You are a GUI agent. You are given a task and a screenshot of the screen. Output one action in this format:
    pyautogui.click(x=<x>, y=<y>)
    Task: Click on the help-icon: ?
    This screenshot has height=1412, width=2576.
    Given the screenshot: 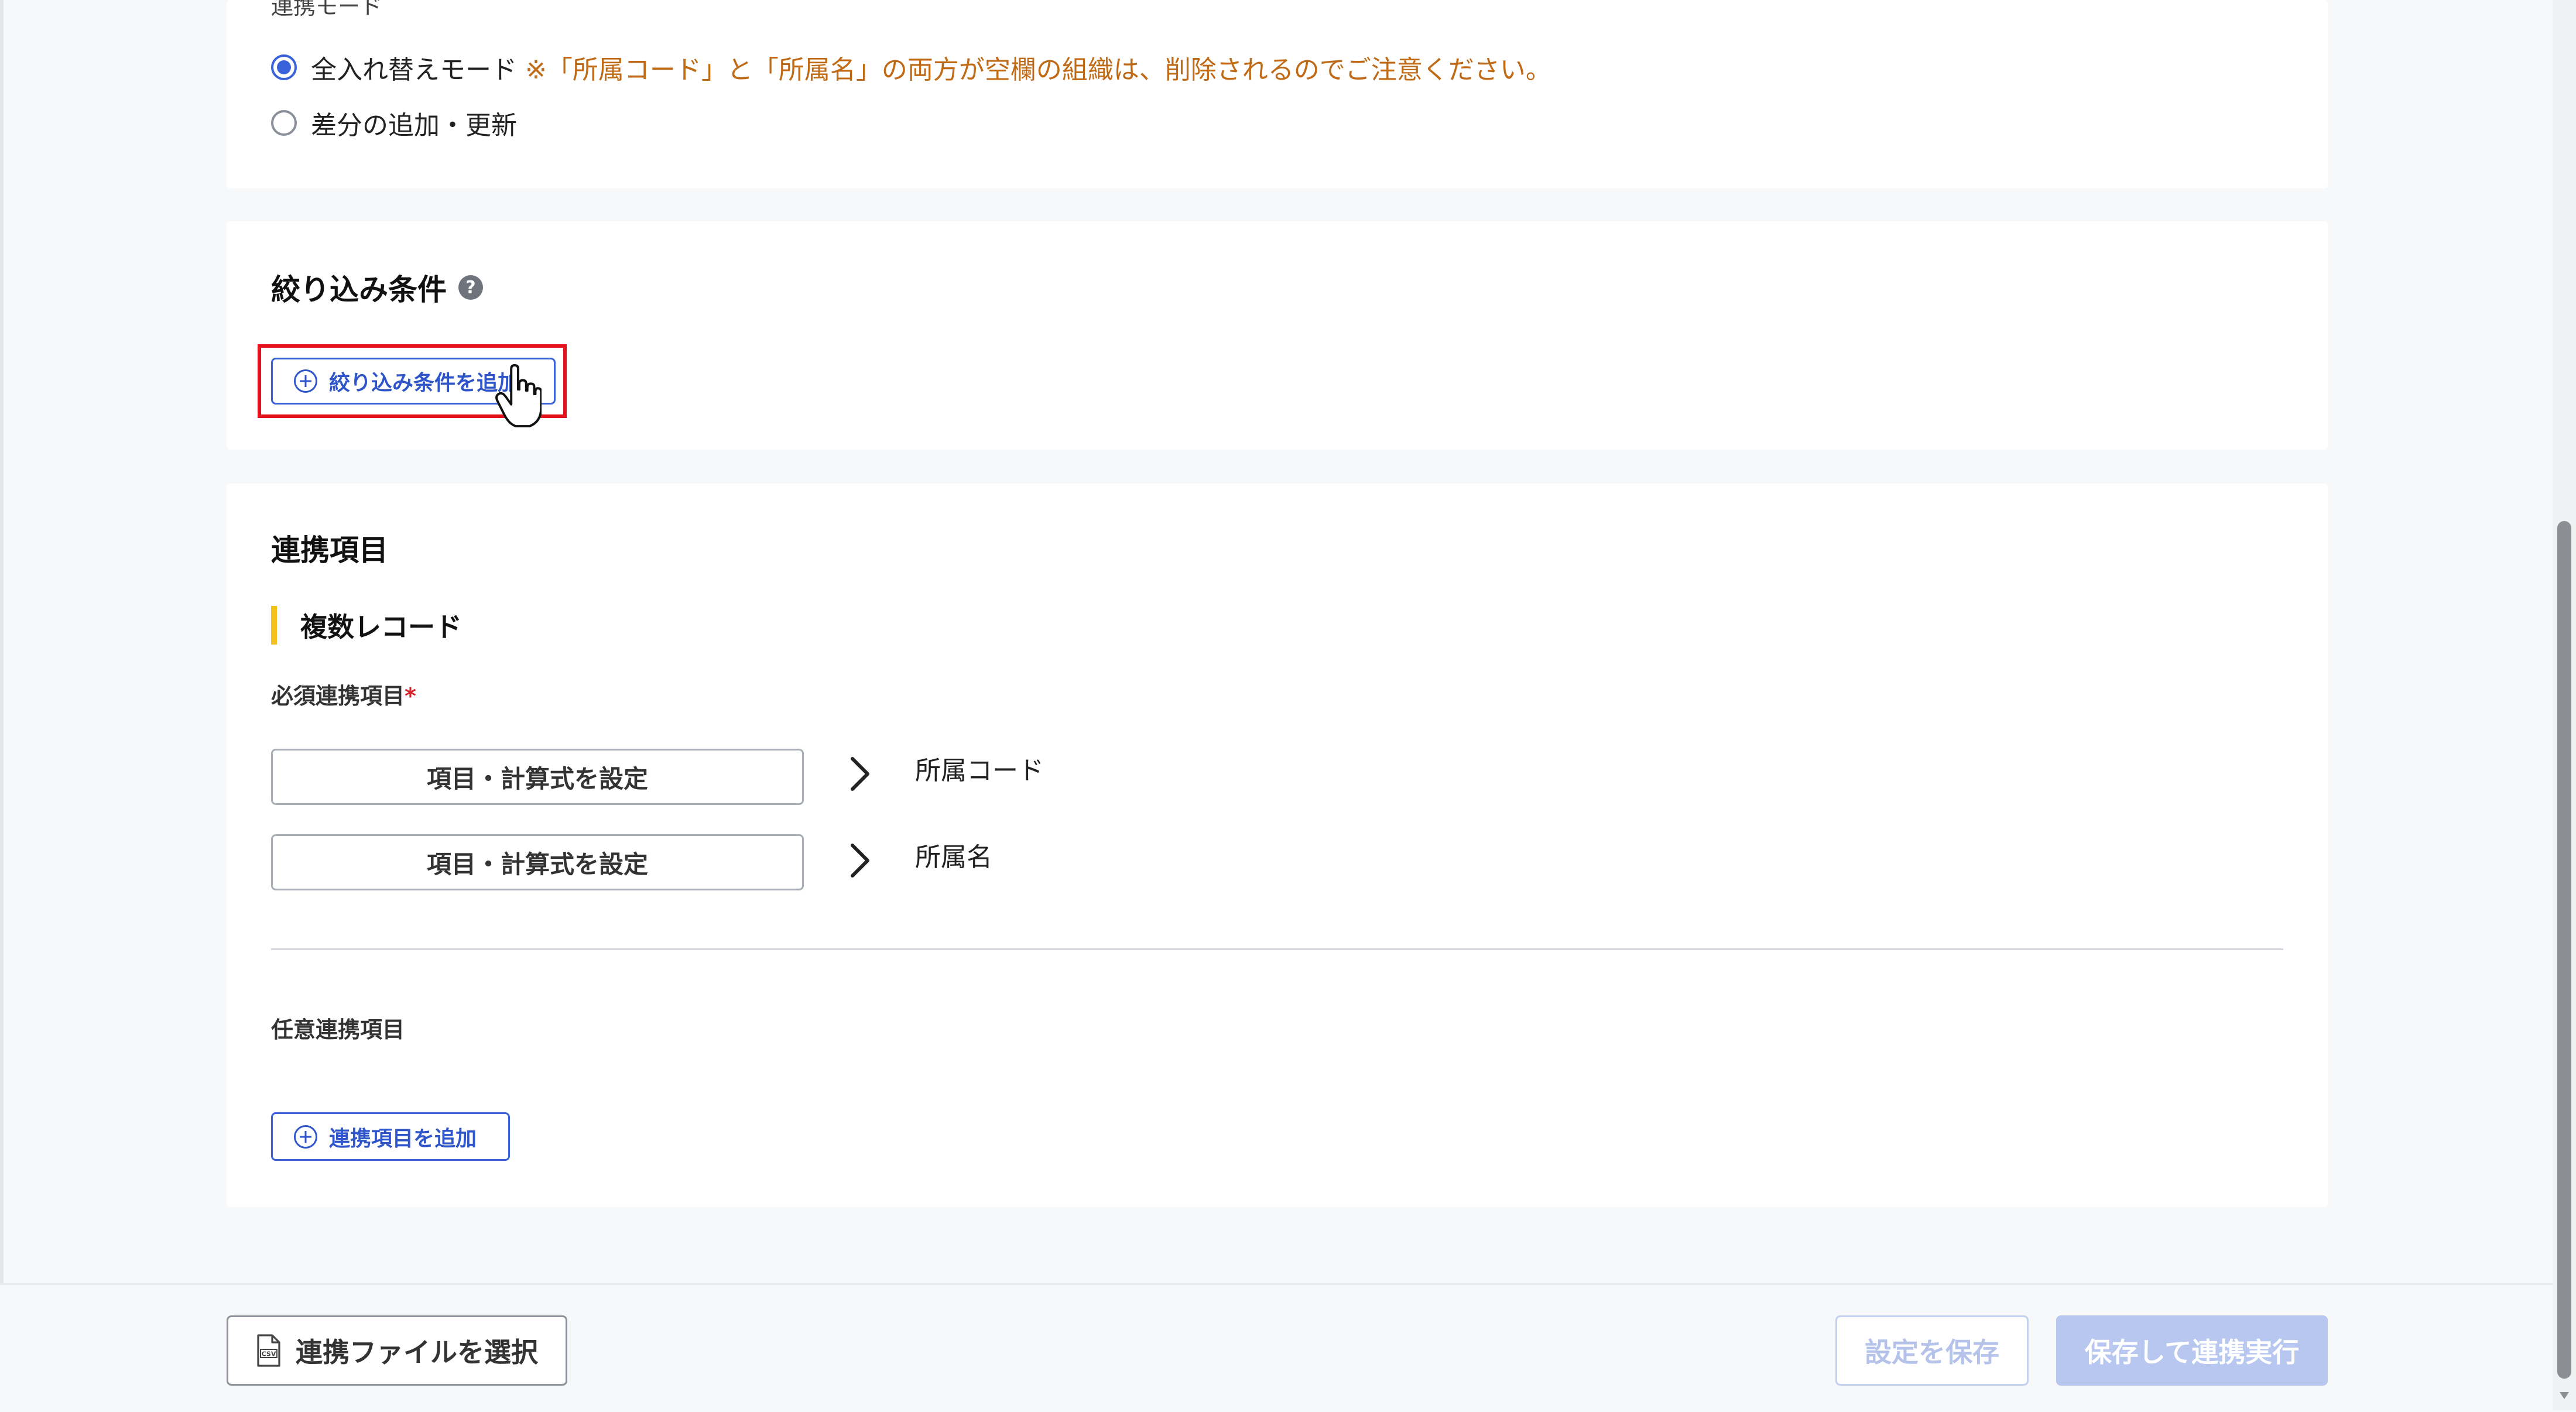 What is the action you would take?
    pyautogui.click(x=470, y=287)
    